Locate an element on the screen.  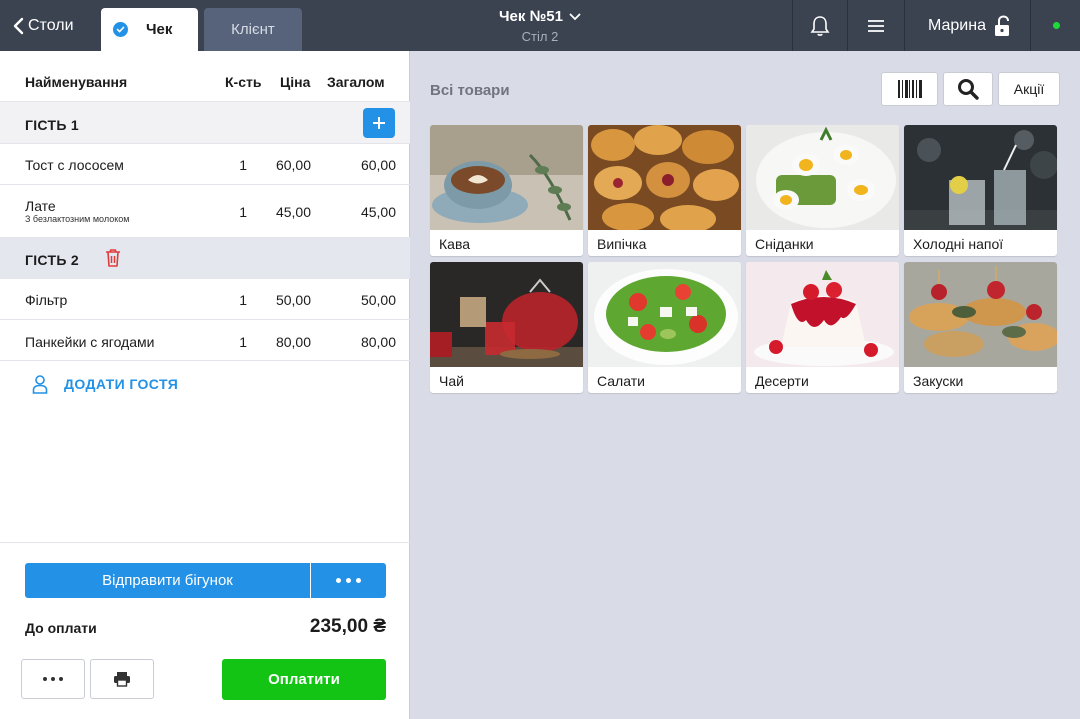
barcode-icon is located at coordinates (909, 89).